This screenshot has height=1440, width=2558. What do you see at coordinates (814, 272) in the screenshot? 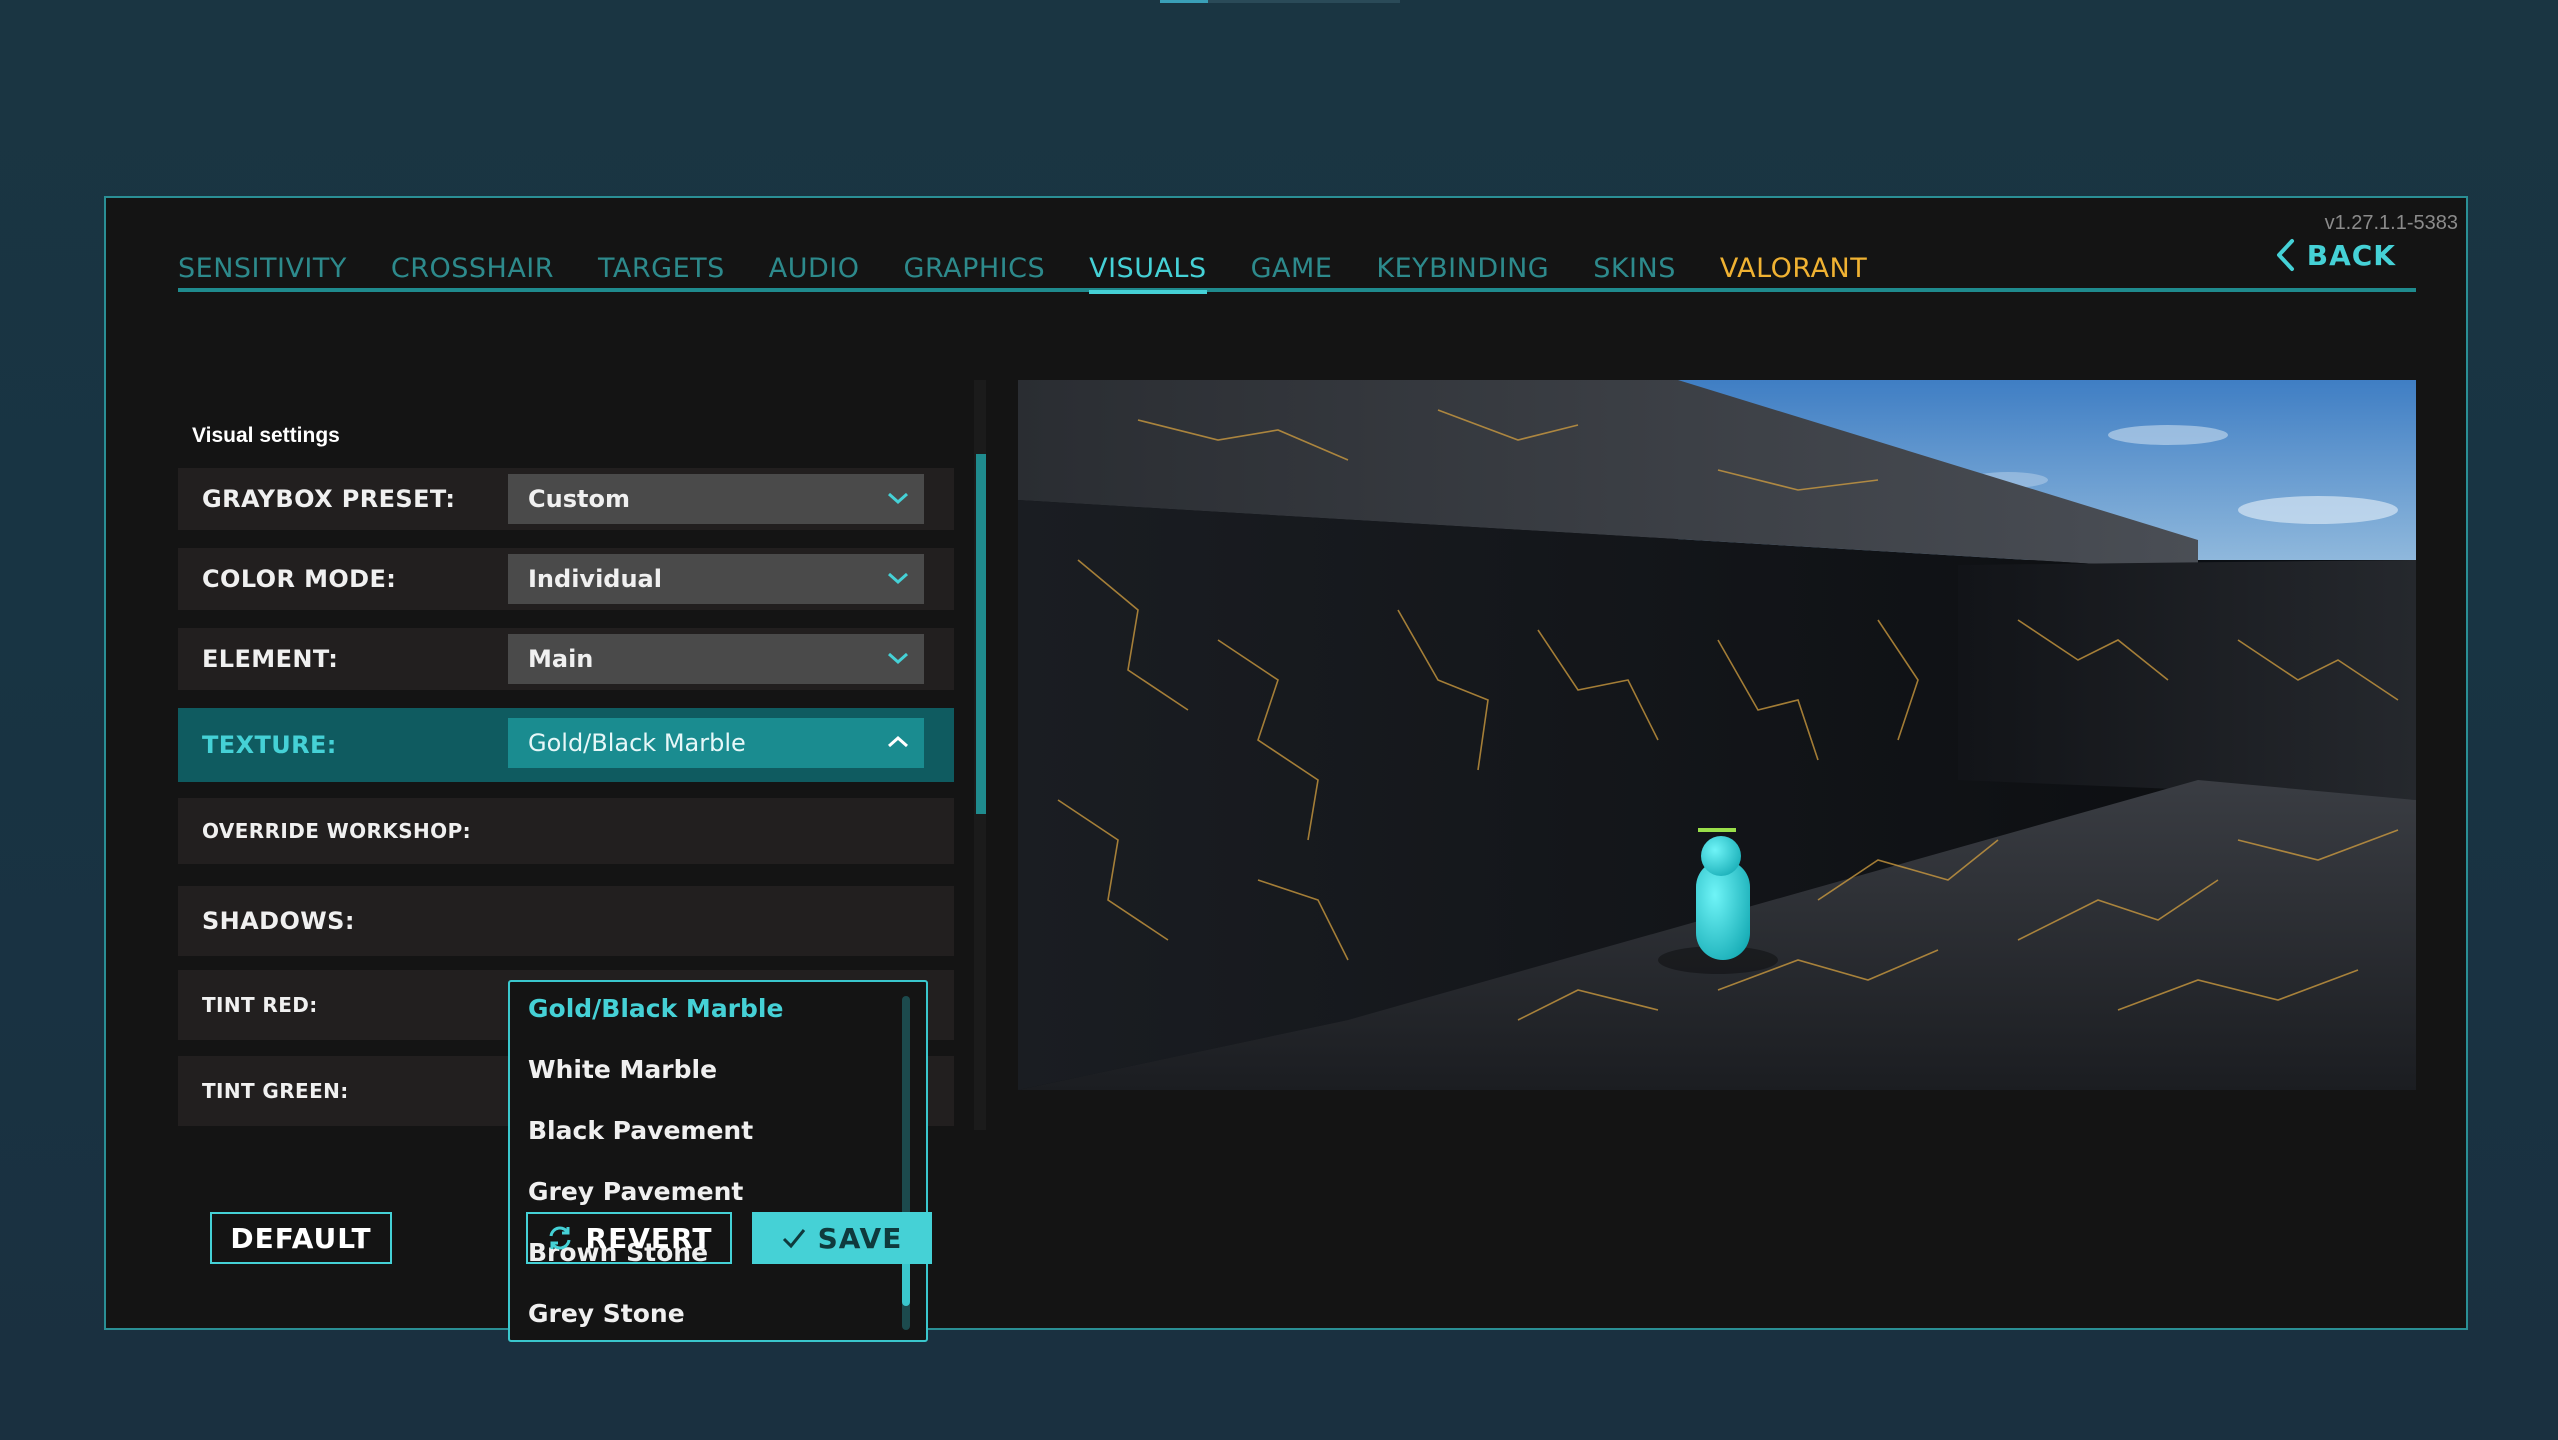
I see `tab-audio: AUDIO` at bounding box center [814, 272].